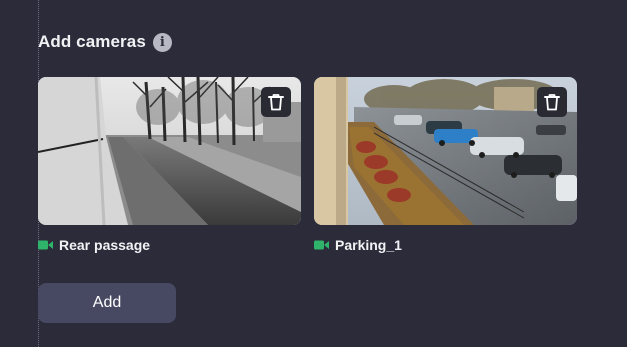 This screenshot has height=347, width=627. Describe the element at coordinates (162, 42) in the screenshot. I see `info-icon: i` at that location.